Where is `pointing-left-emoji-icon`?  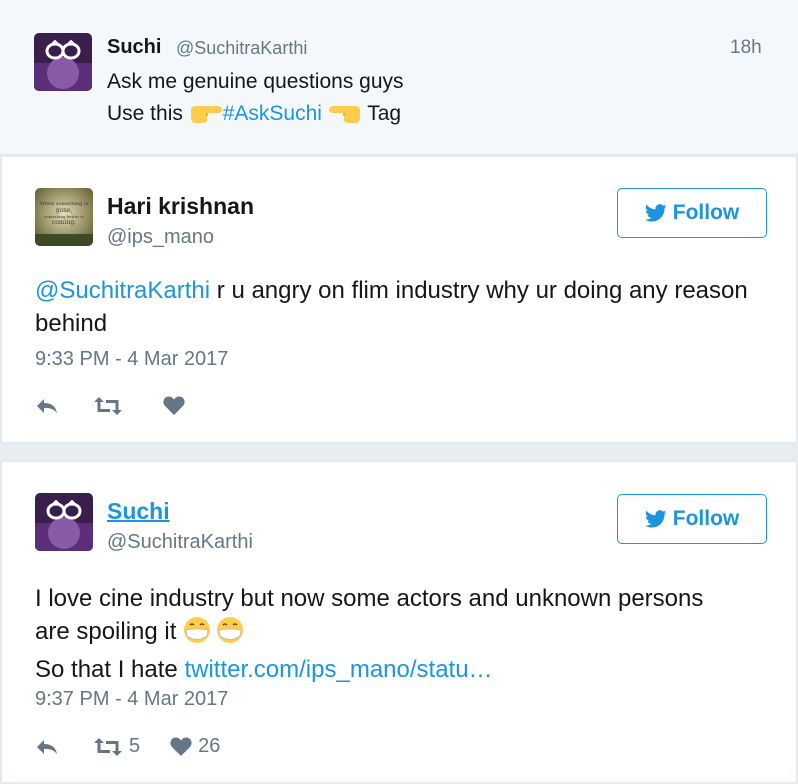 pointing-left-emoji-icon is located at coordinates (345, 118).